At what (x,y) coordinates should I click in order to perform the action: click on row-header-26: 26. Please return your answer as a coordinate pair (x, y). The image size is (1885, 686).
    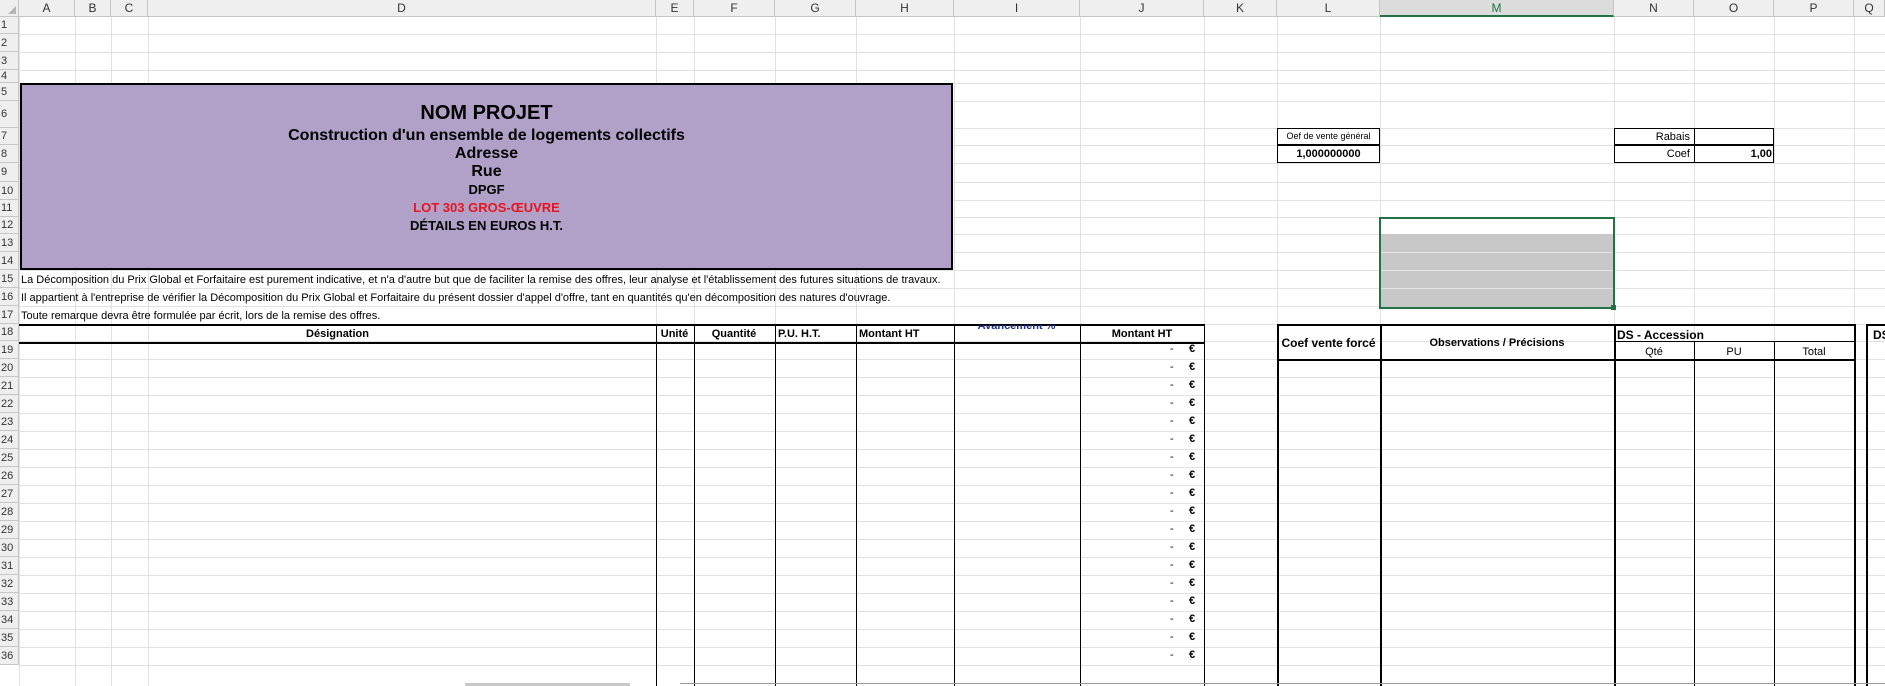
    Looking at the image, I should click on (9, 476).